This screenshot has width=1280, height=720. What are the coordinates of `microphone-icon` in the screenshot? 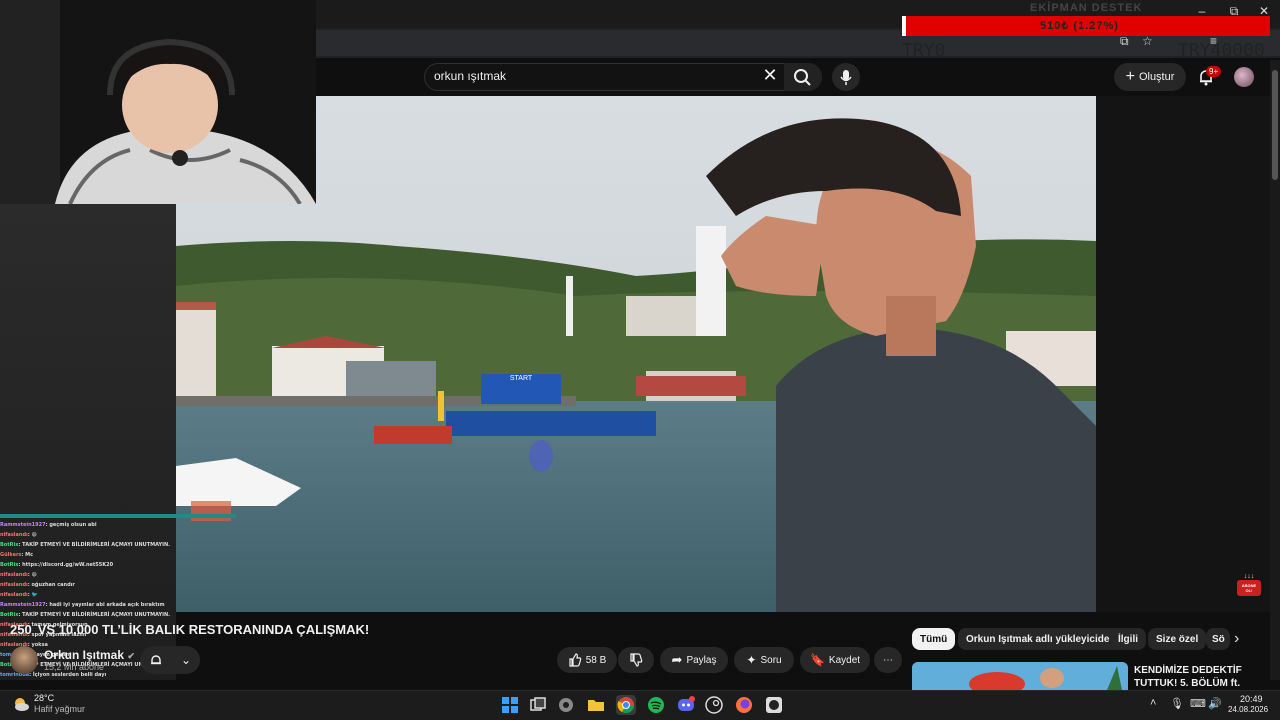 It's located at (846, 77).